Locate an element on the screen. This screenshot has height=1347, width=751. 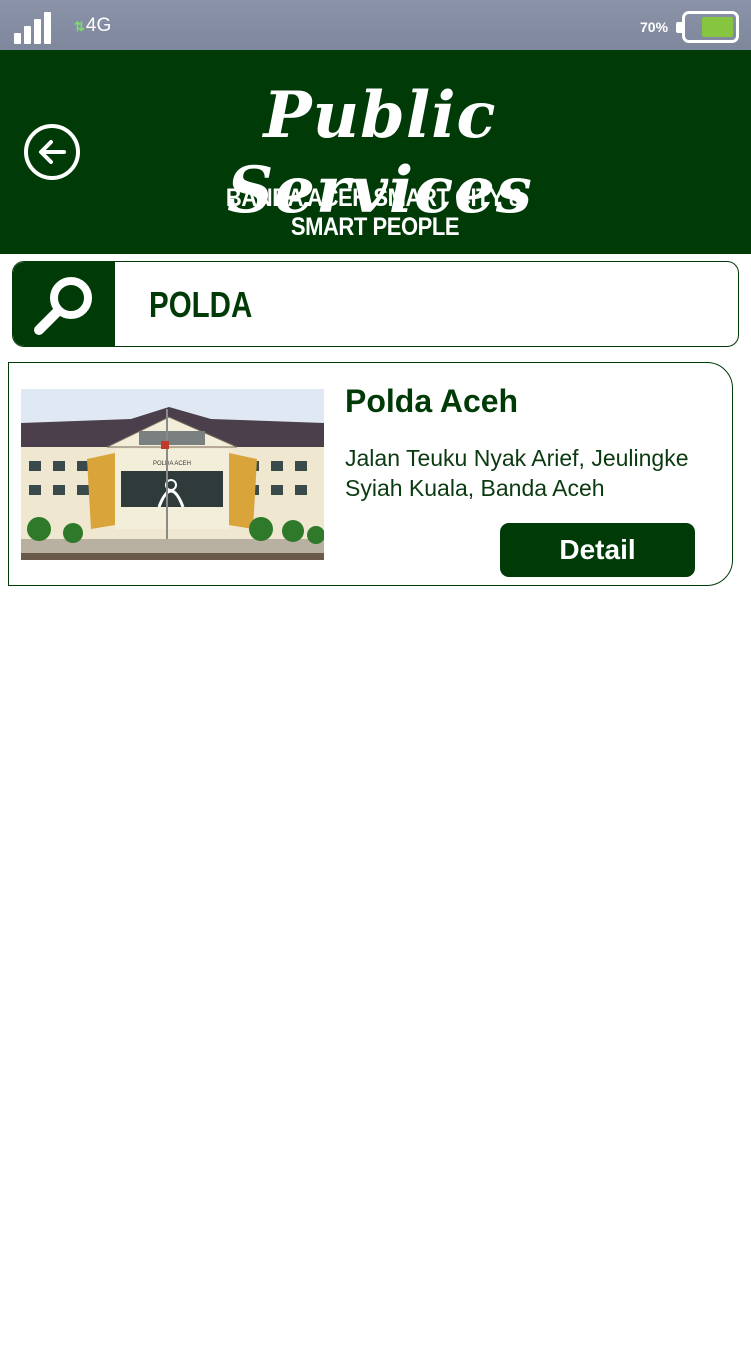
signal-bars-icon is located at coordinates (34, 28).